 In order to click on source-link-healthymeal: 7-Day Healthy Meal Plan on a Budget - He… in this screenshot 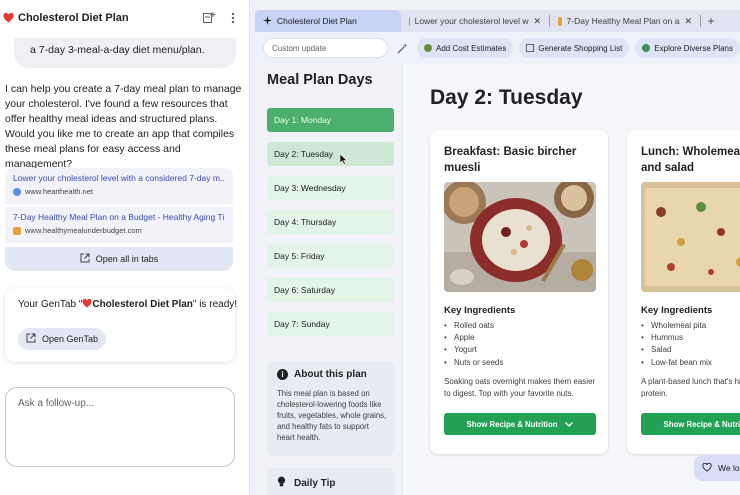, I will do `click(119, 225)`.